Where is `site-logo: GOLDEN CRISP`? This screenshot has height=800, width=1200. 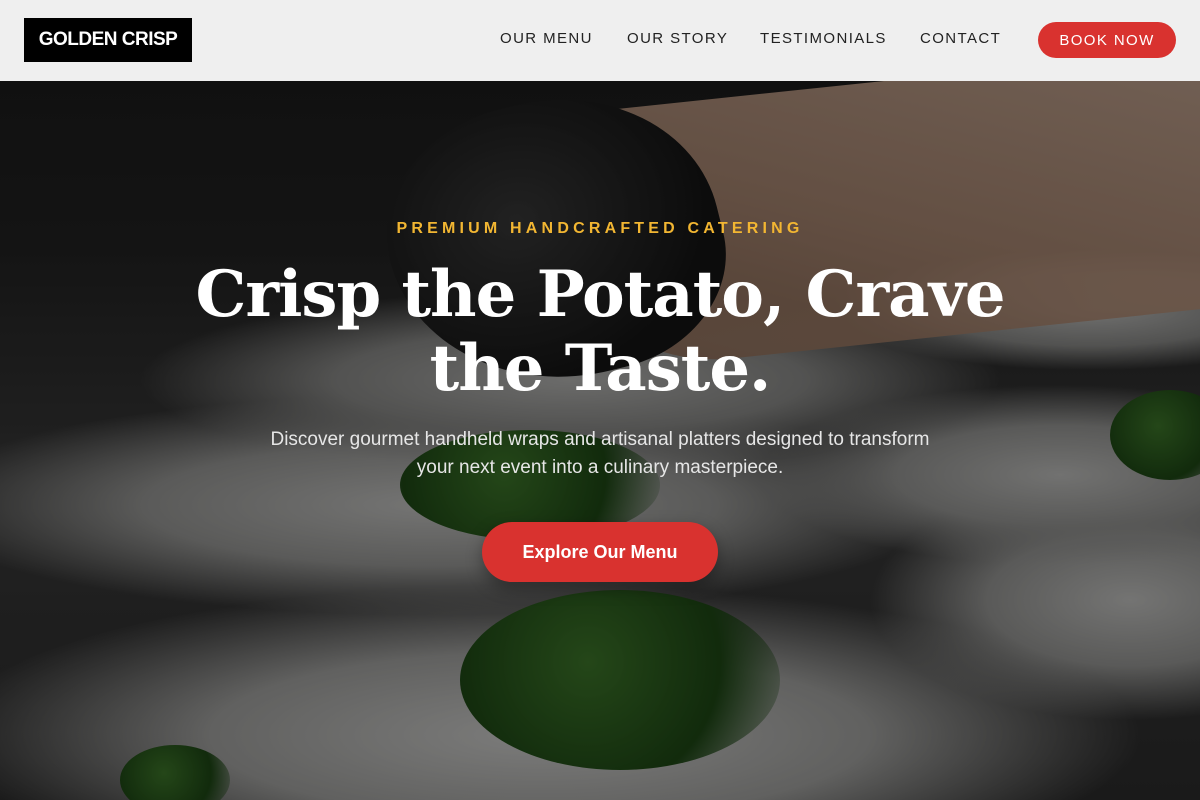 site-logo: GOLDEN CRISP is located at coordinates (108, 40).